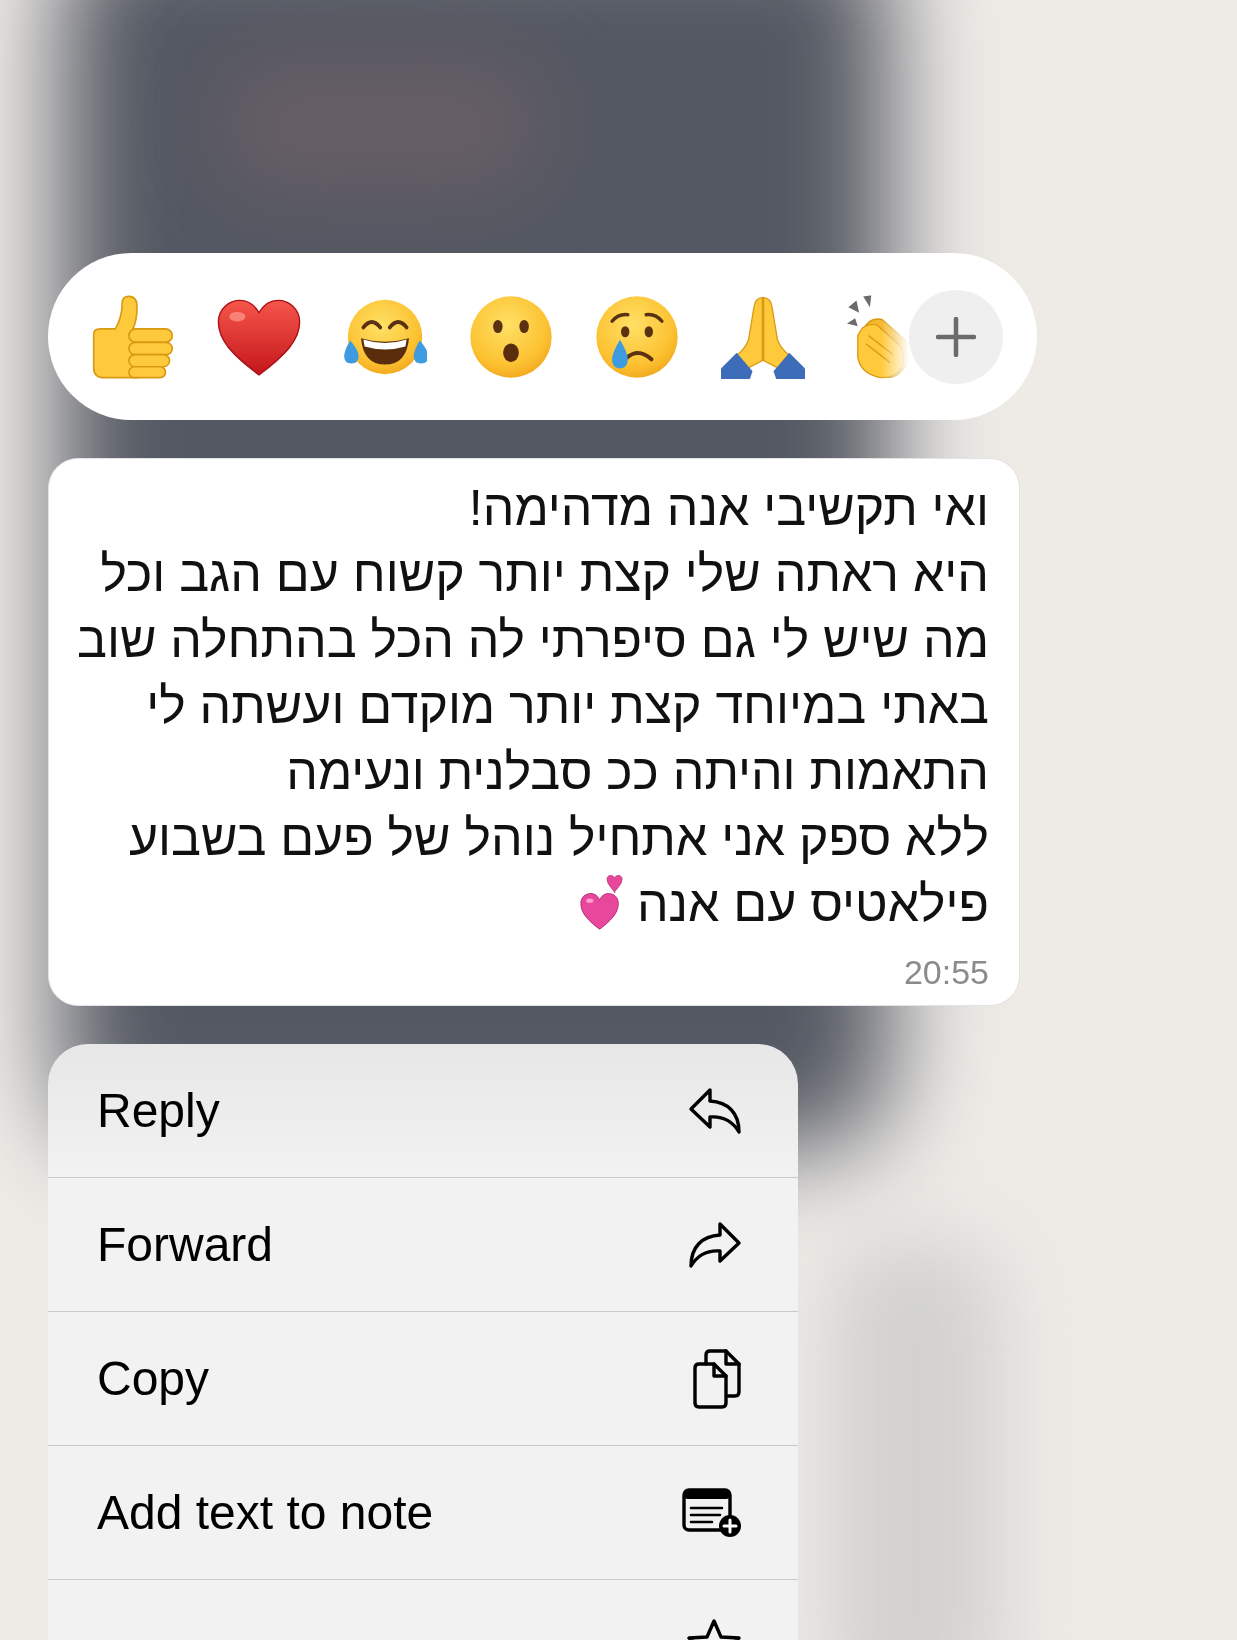 The height and width of the screenshot is (1640, 1237). I want to click on menu-item: Add text to note, so click(423, 1513).